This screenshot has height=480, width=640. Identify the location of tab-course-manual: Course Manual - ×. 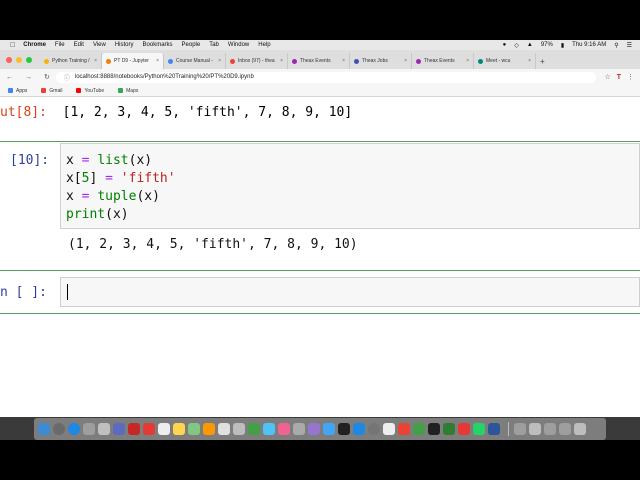
(195, 61).